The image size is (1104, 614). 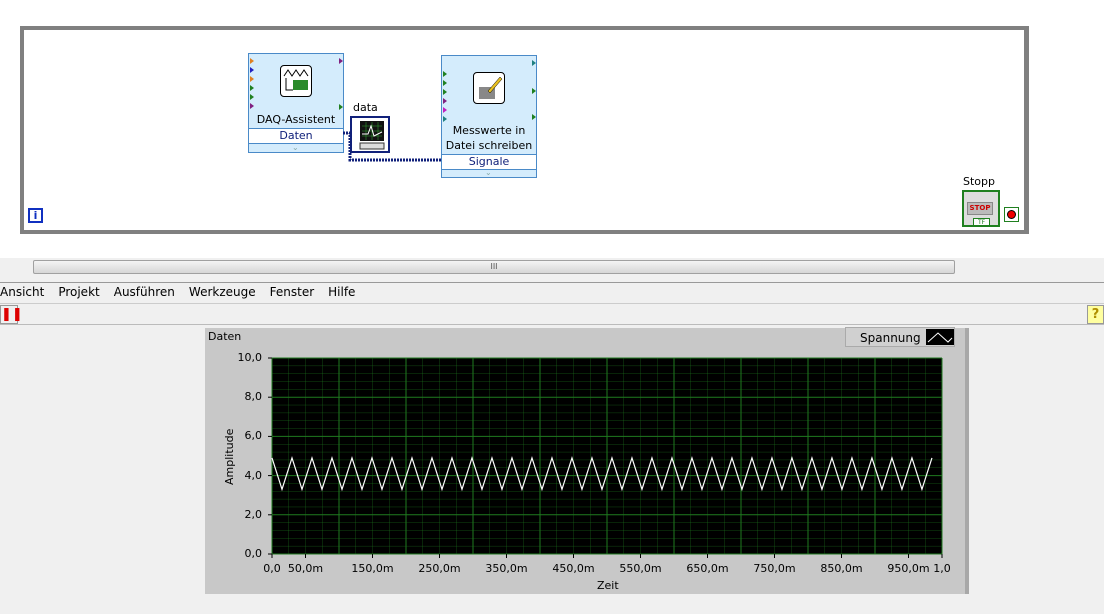 What do you see at coordinates (35, 215) in the screenshot?
I see `iteration-terminal: i` at bounding box center [35, 215].